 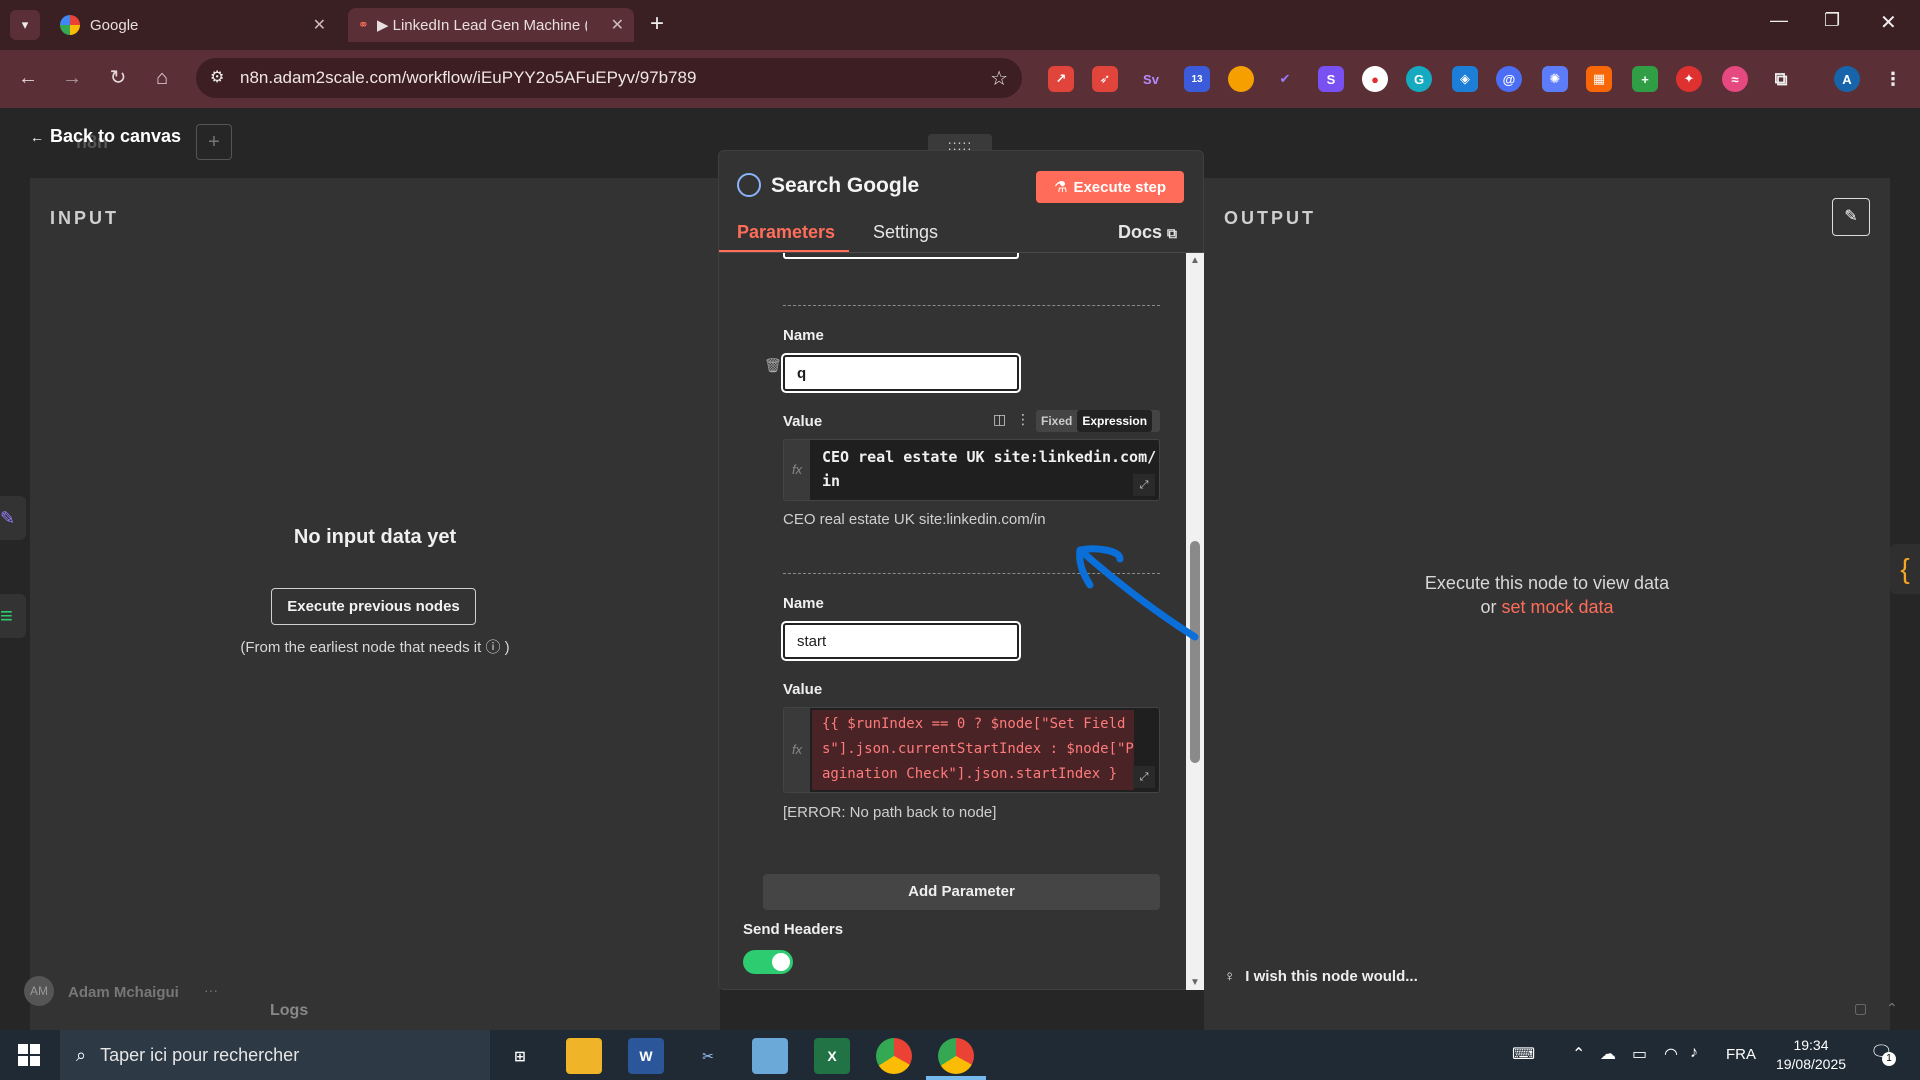 What do you see at coordinates (1147, 232) in the screenshot?
I see `tab-docs: Docs ⧉` at bounding box center [1147, 232].